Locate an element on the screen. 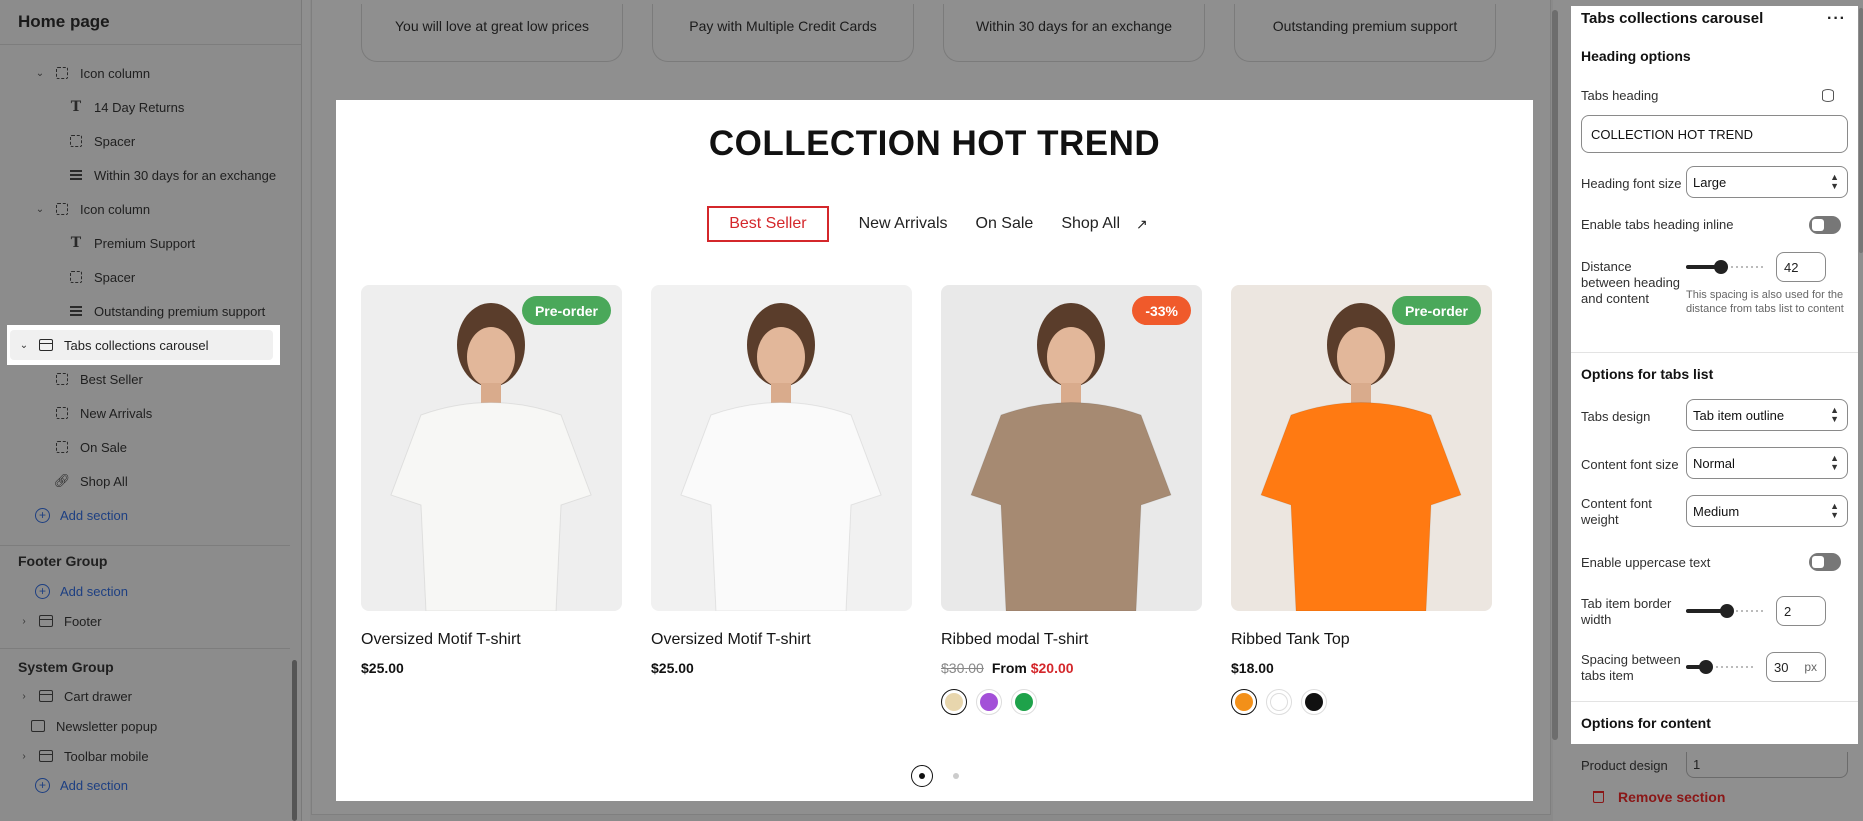 This screenshot has height=821, width=1863. uppercase-label: Enable uppercase text is located at coordinates (1646, 562).